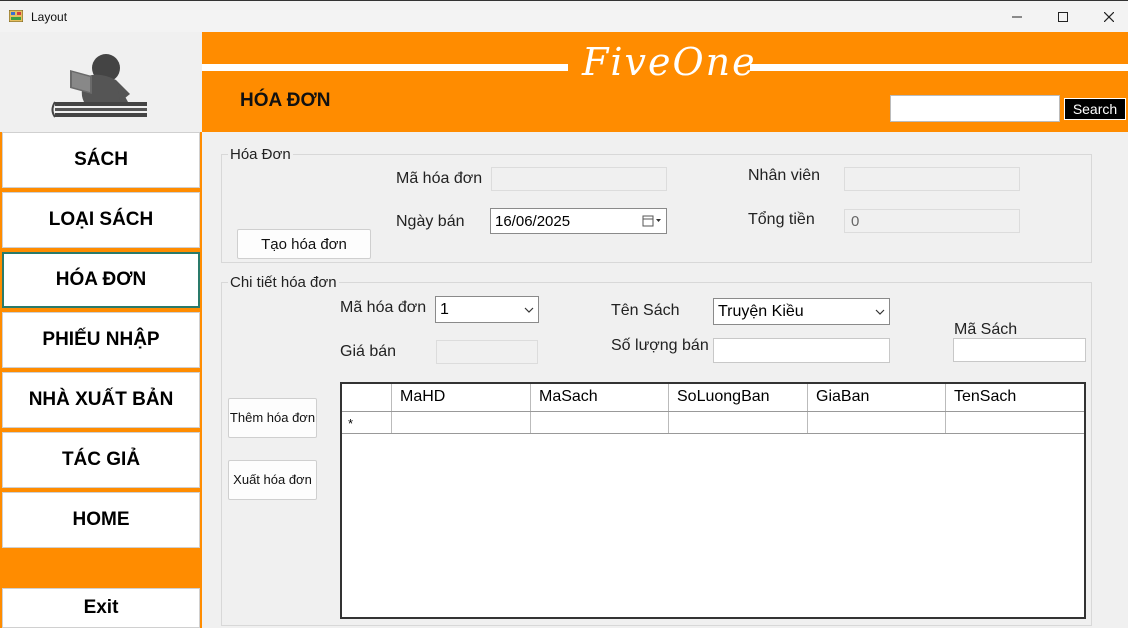 This screenshot has width=1128, height=628. Describe the element at coordinates (101, 220) in the screenshot. I see `sidebar-item-loai-sach: LOẠI SÁCH` at that location.